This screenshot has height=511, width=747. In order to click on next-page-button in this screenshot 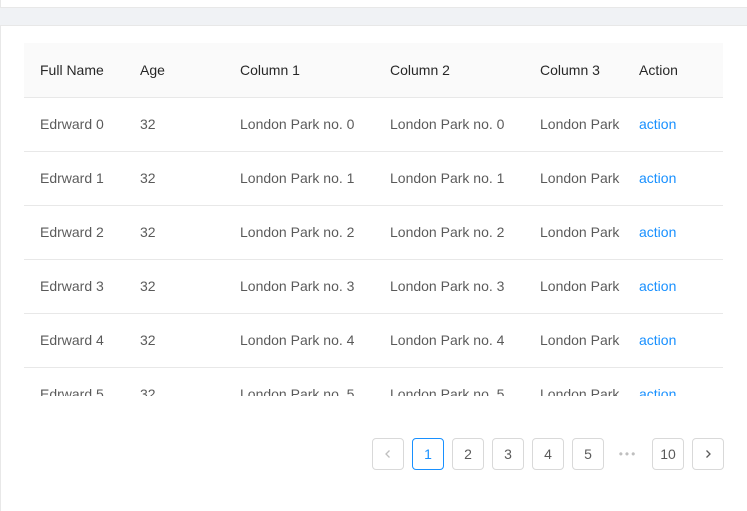, I will do `click(708, 454)`.